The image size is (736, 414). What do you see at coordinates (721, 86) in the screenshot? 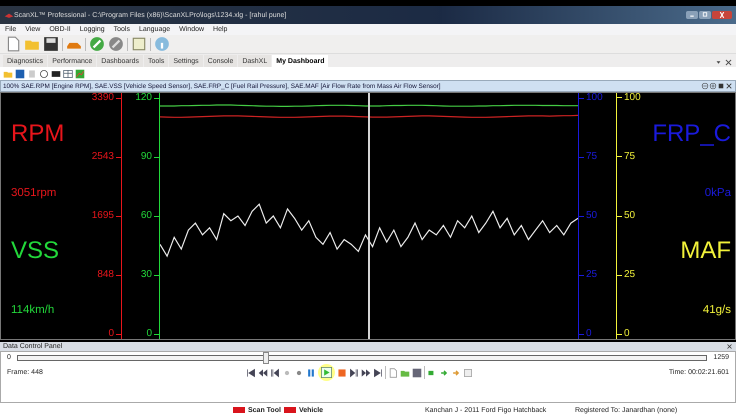
I see `stop-icon` at bounding box center [721, 86].